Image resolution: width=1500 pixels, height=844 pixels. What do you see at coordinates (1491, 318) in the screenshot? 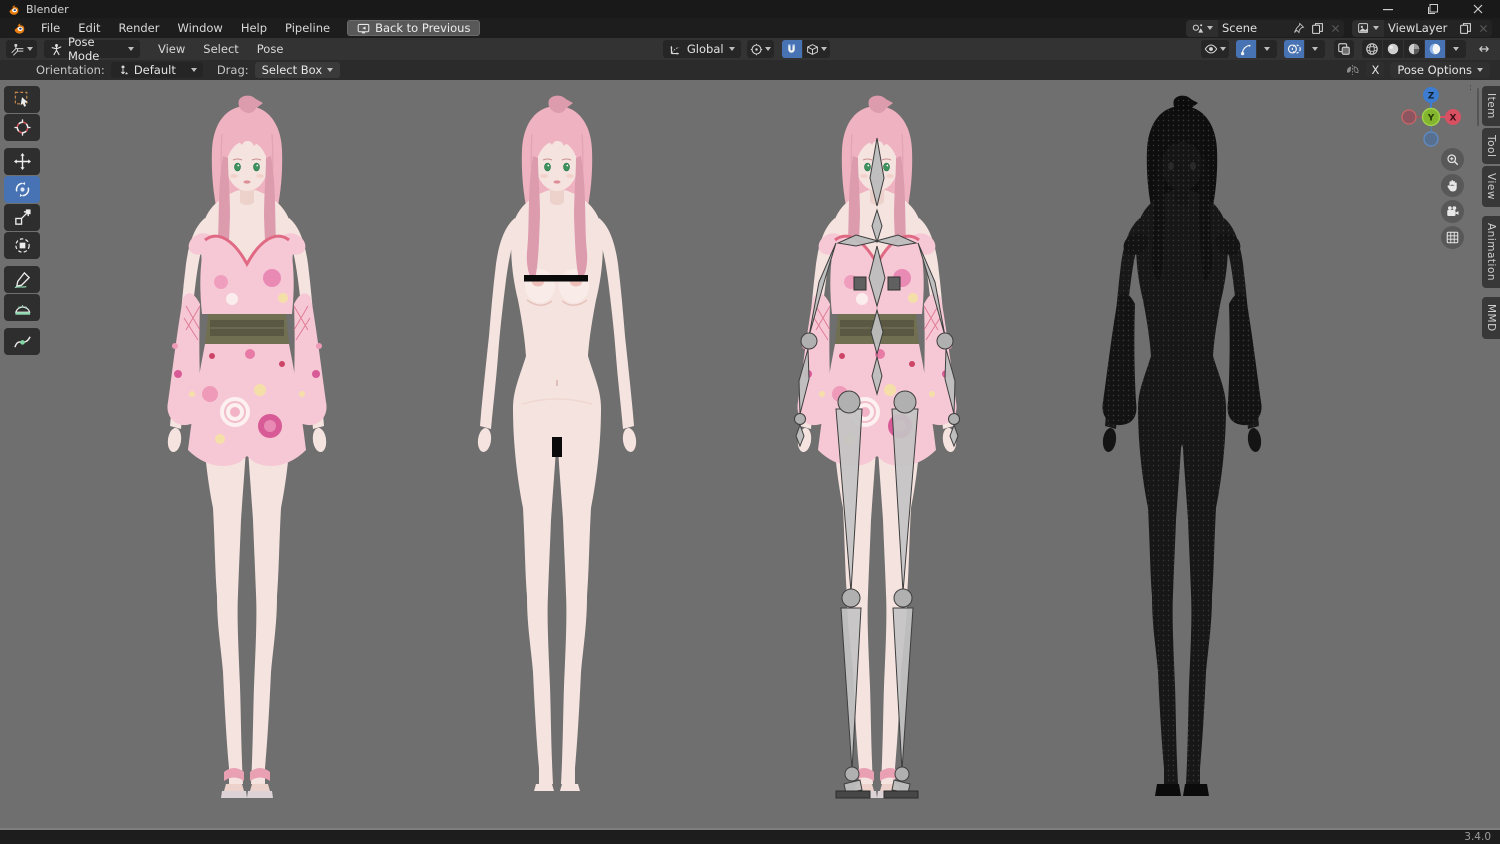
I see `sidebar-tab-mmd: MMD` at bounding box center [1491, 318].